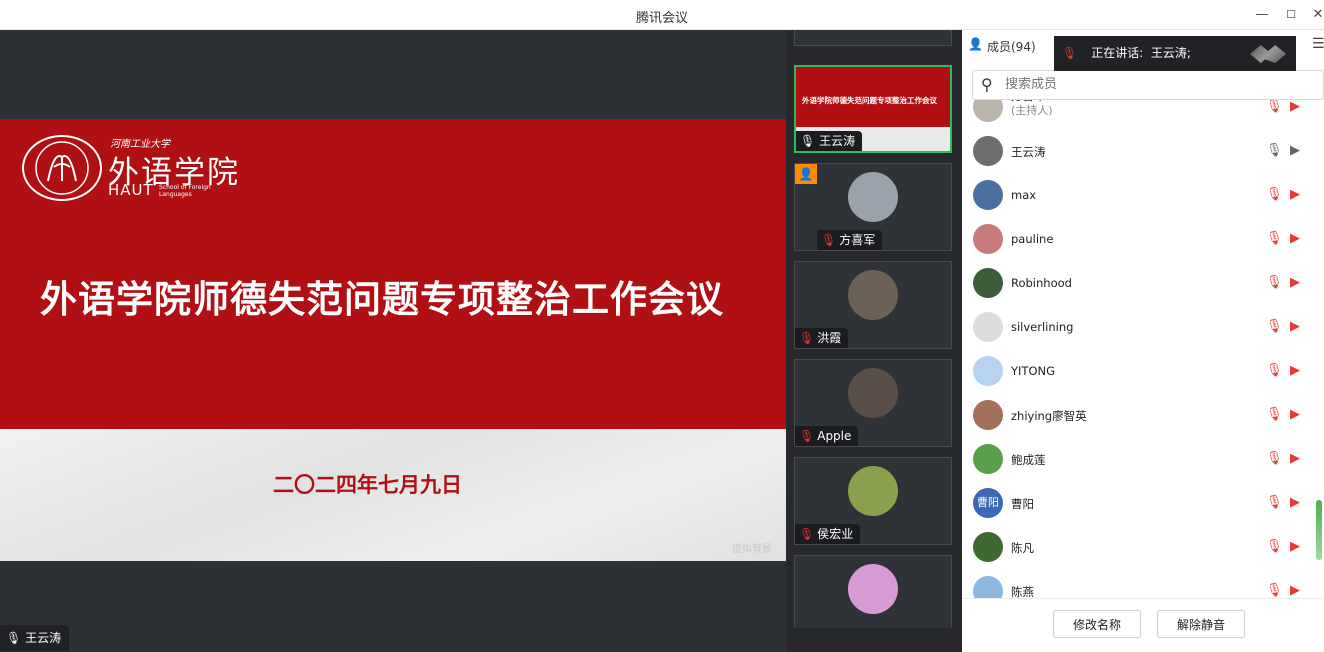 The image size is (1324, 652). Describe the element at coordinates (1032, 239) in the screenshot. I see `member-name: pauline` at that location.